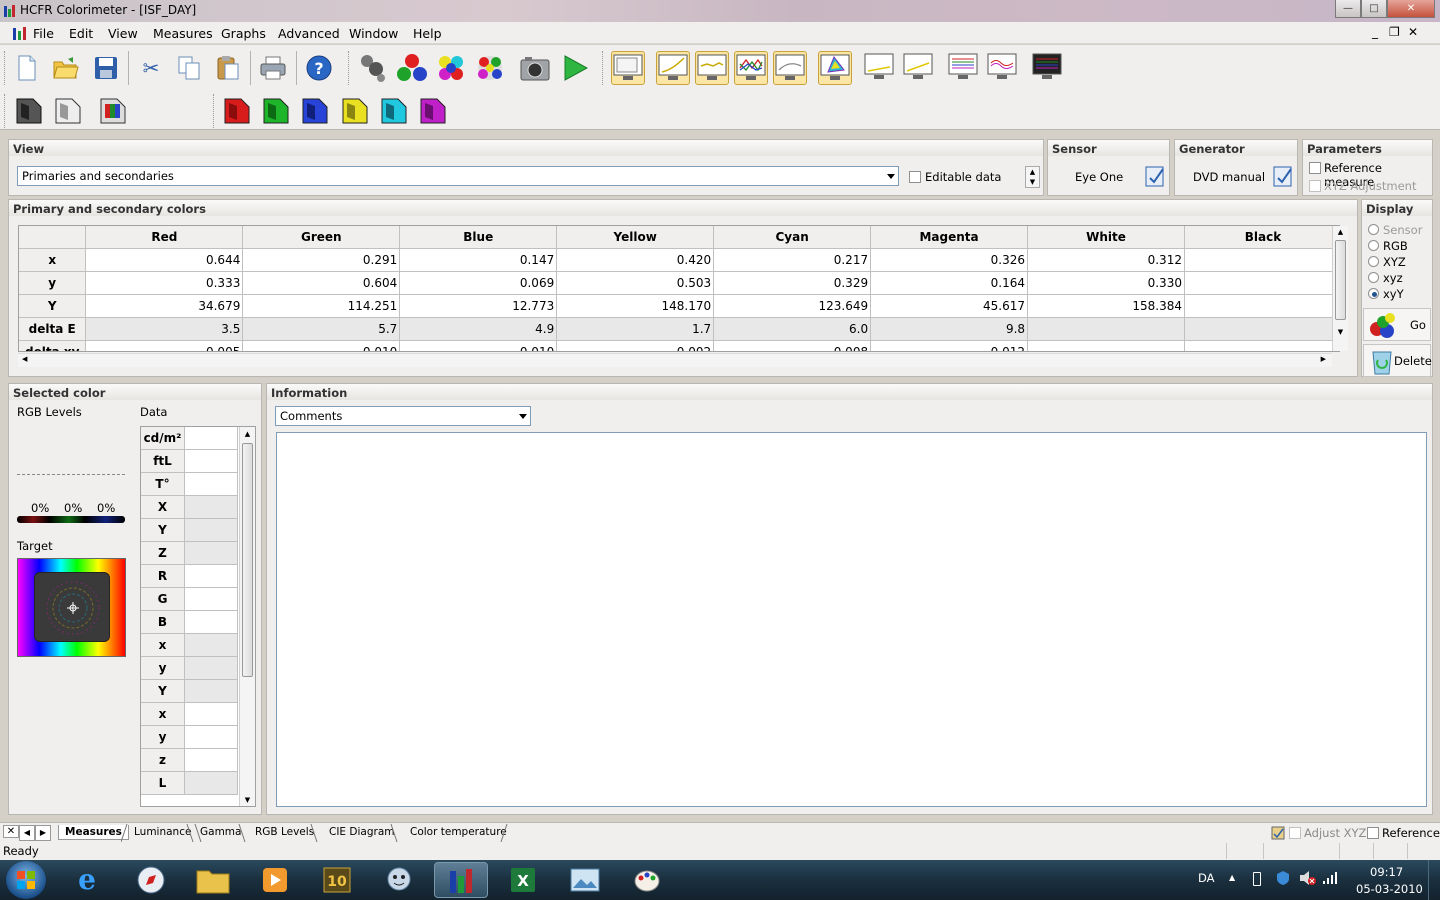 The height and width of the screenshot is (900, 1440). Describe the element at coordinates (53, 260) in the screenshot. I see `row-header: x` at that location.